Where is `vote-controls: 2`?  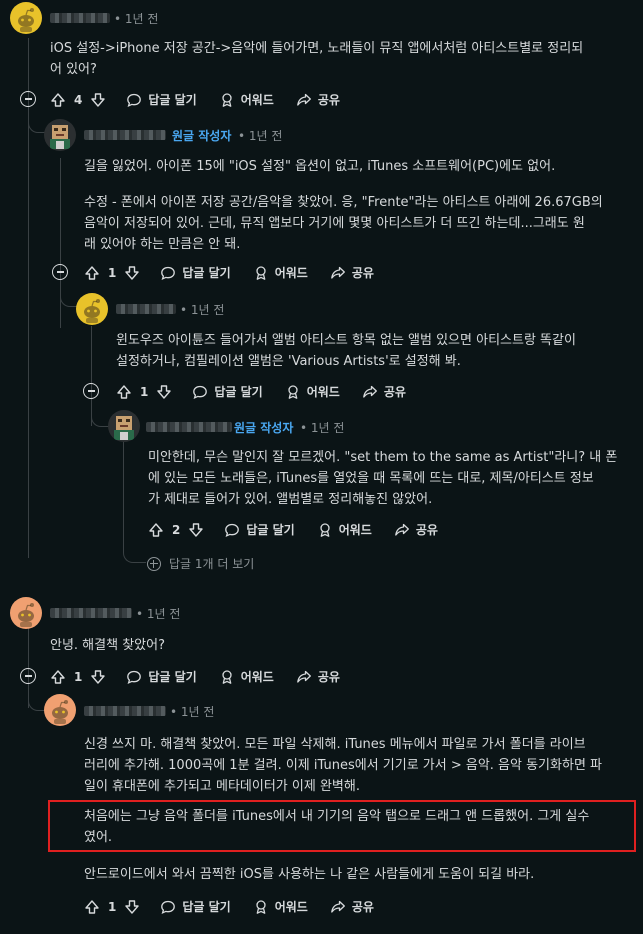
vote-controls: 2 is located at coordinates (176, 530).